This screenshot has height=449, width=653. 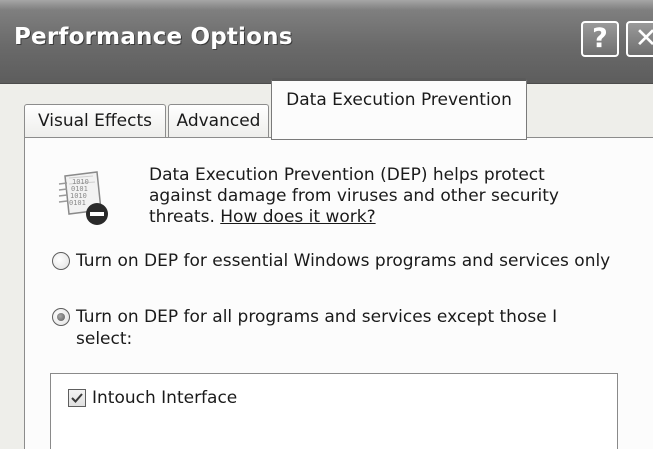 I want to click on radio-essential-only-button, so click(x=61, y=261).